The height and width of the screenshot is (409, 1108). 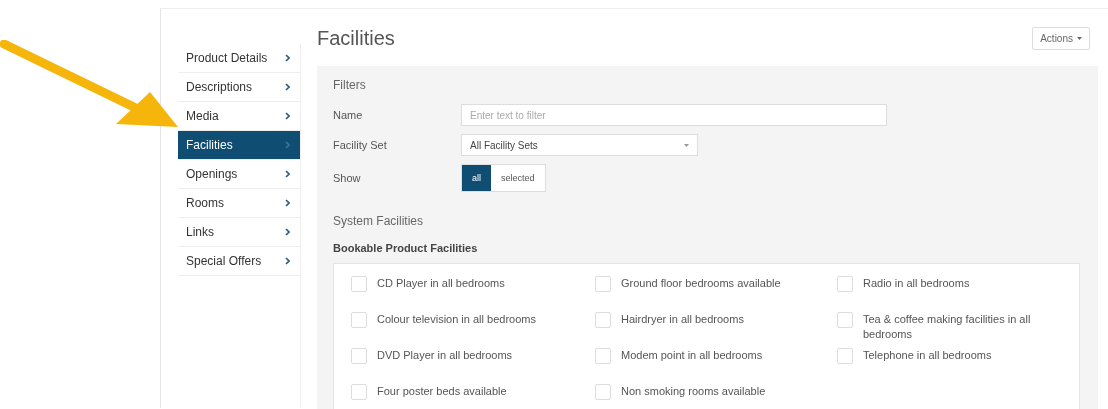 What do you see at coordinates (442, 391) in the screenshot?
I see `facility-label: Four poster beds available` at bounding box center [442, 391].